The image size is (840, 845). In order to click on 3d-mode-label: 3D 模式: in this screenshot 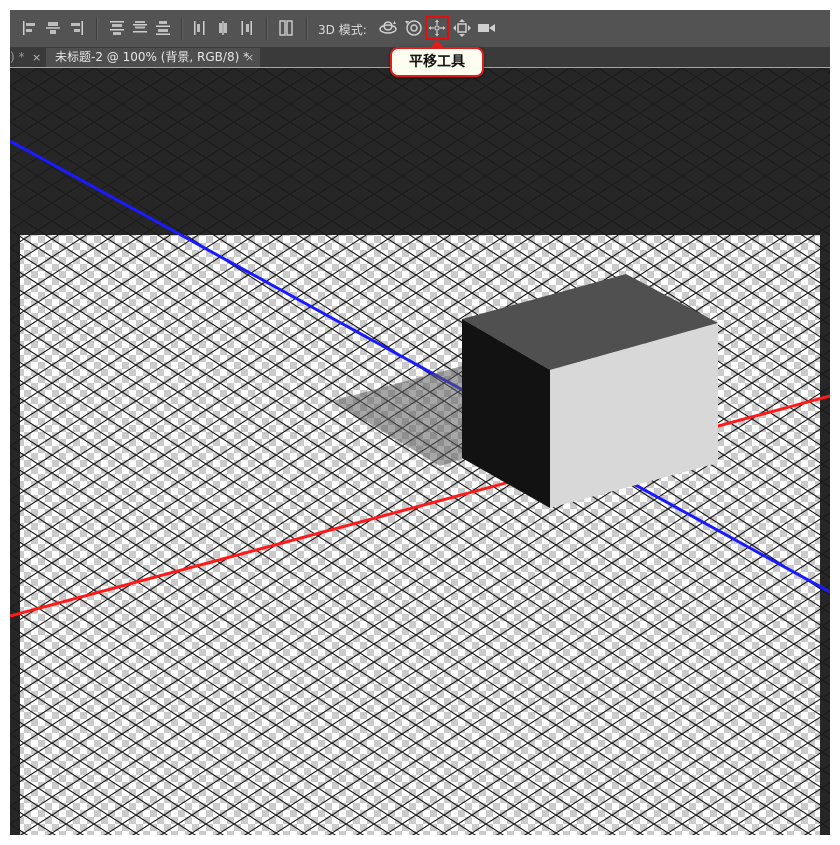, I will do `click(342, 30)`.